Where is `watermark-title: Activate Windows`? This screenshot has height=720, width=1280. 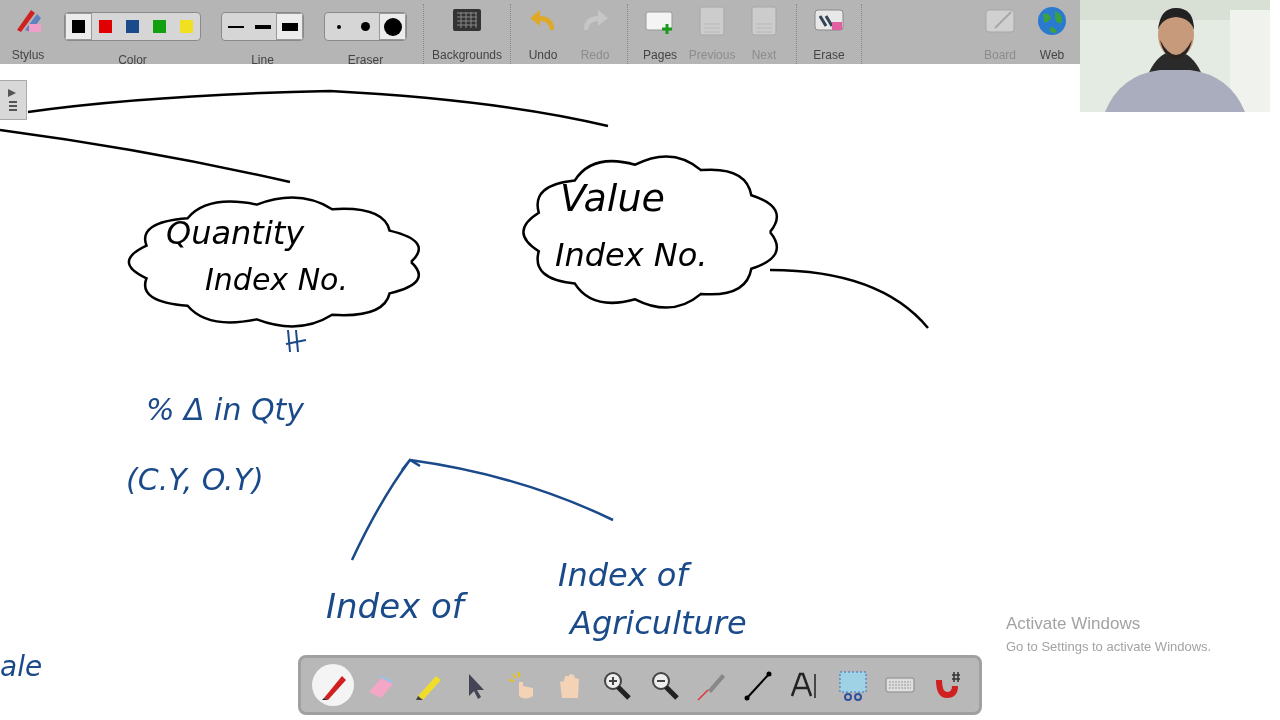
watermark-title: Activate Windows is located at coordinates (1074, 624).